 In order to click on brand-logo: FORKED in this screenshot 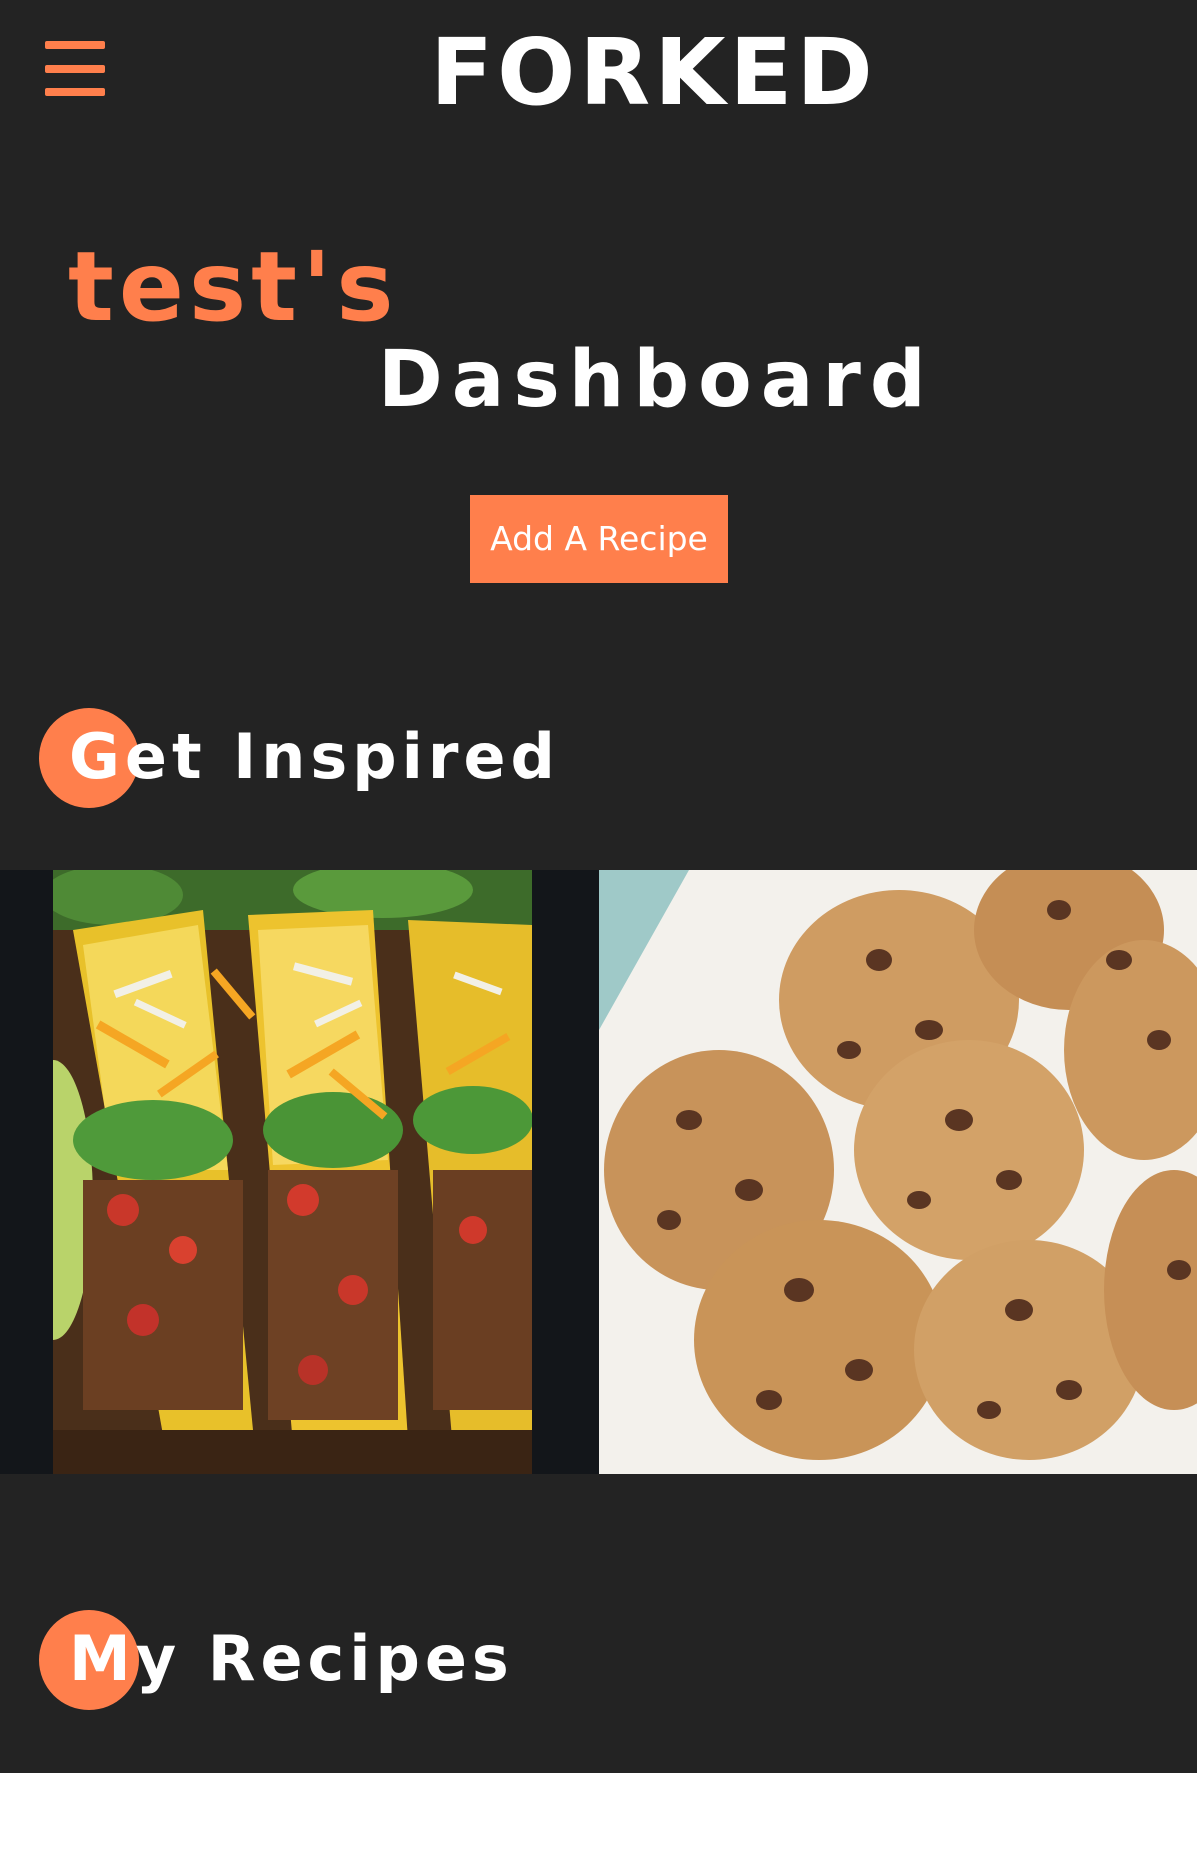, I will do `click(598, 73)`.